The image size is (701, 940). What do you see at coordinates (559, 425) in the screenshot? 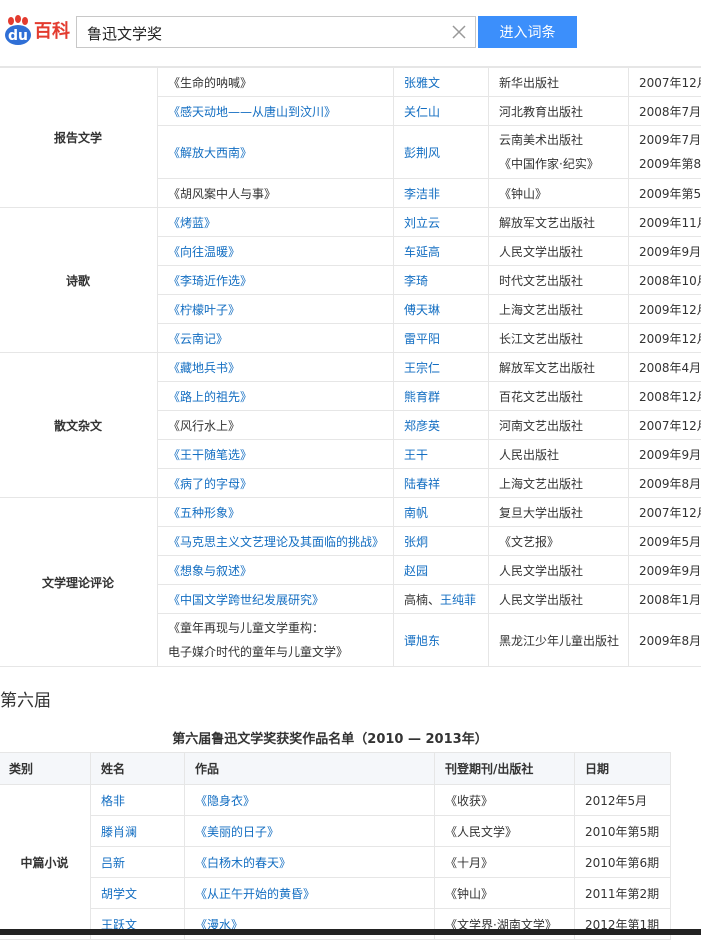
I see `publisher-cell: 河南文艺出版社` at bounding box center [559, 425].